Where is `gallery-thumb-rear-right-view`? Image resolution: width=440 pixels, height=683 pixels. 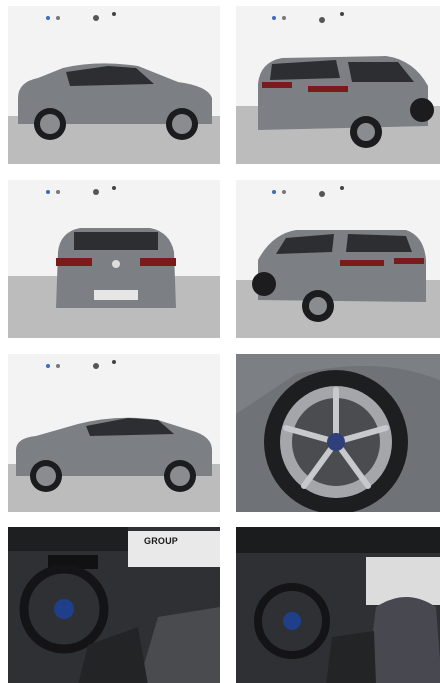 gallery-thumb-rear-right-view is located at coordinates (338, 85).